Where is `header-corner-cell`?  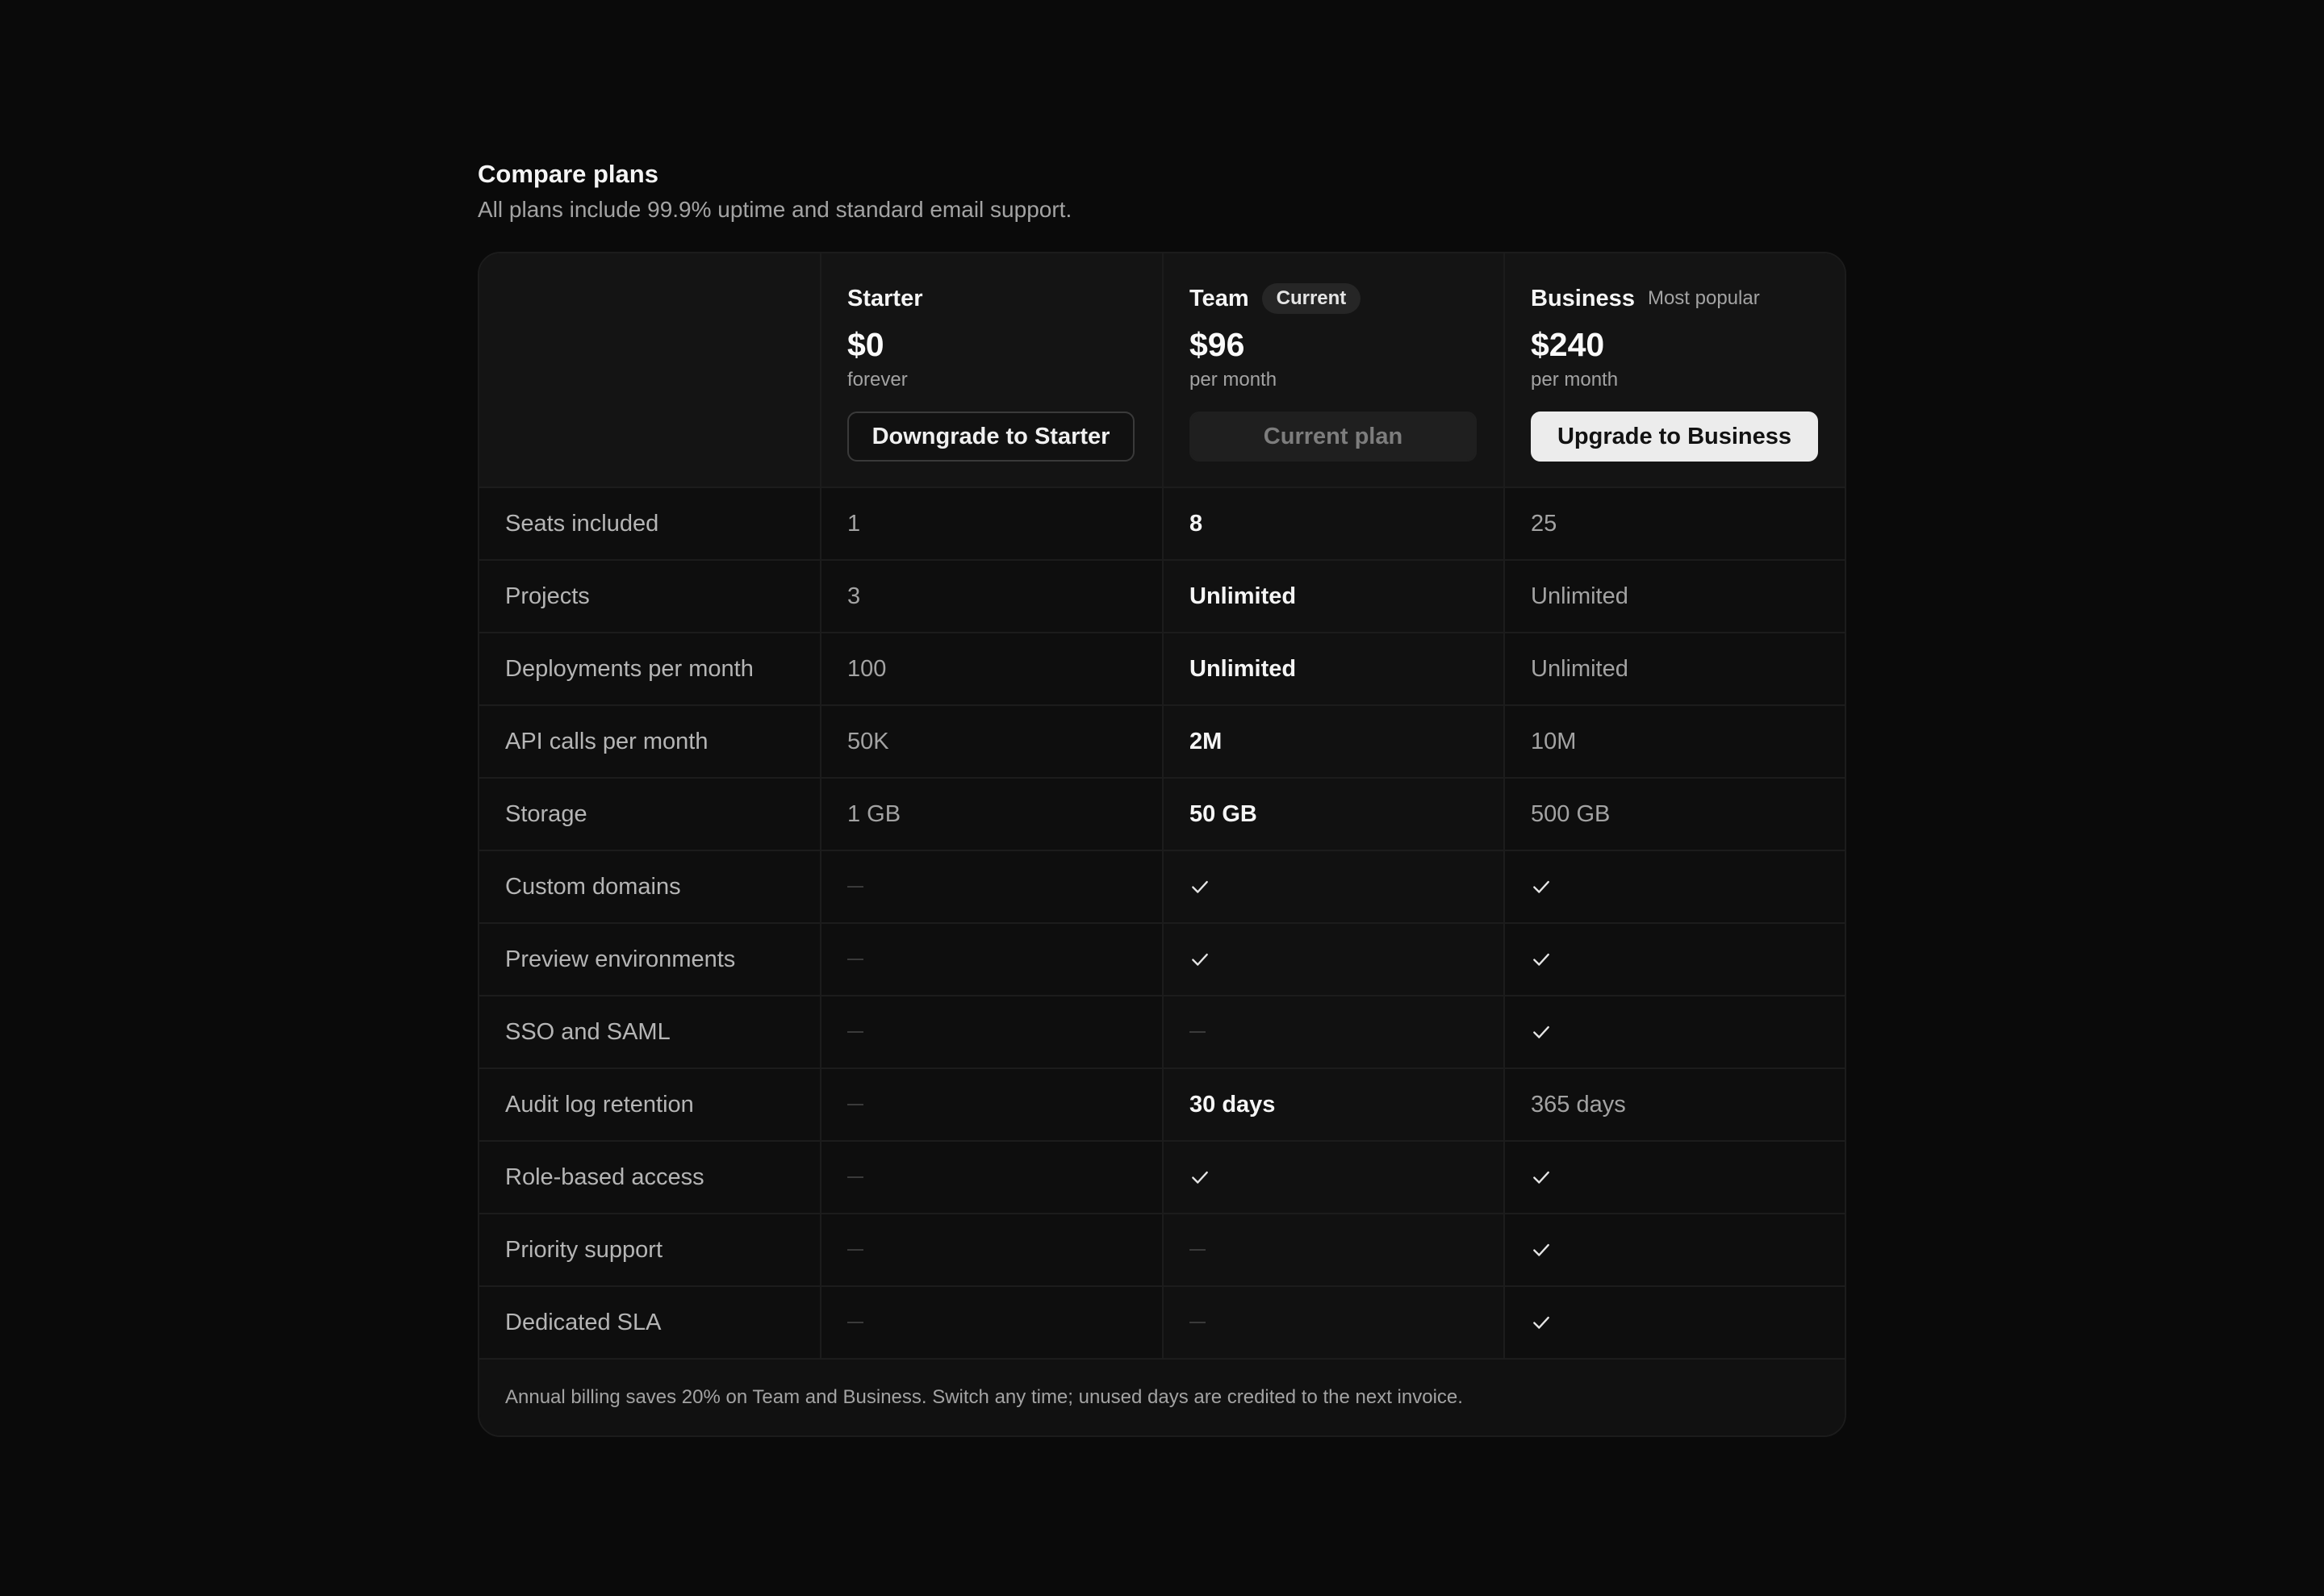 header-corner-cell is located at coordinates (650, 371).